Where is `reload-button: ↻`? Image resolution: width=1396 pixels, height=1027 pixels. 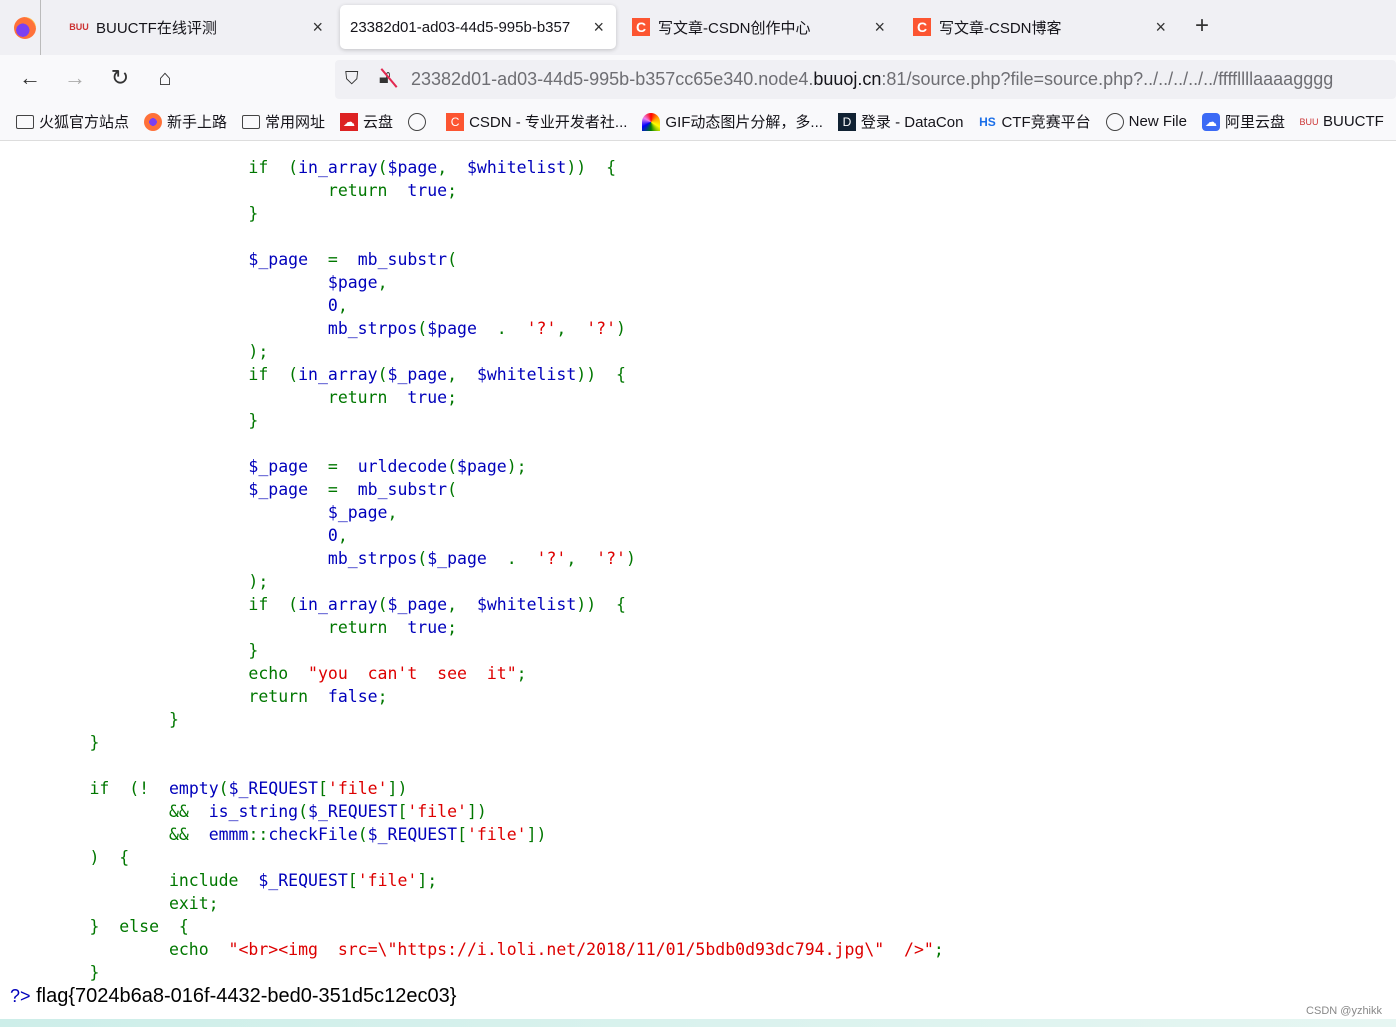 reload-button: ↻ is located at coordinates (120, 78).